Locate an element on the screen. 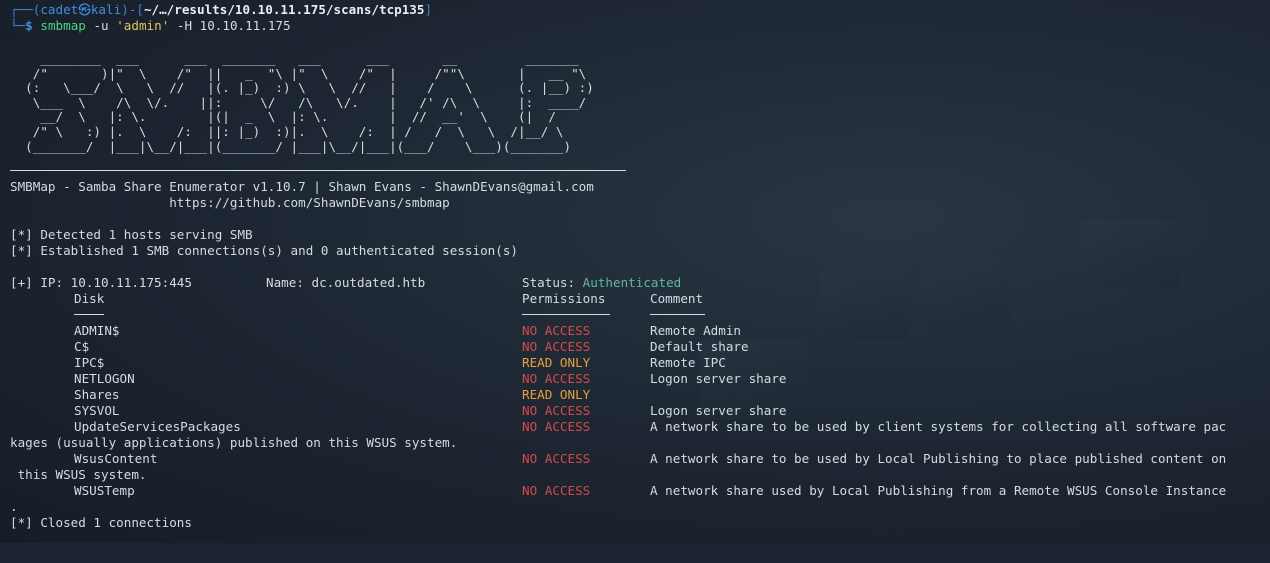  column-rules is located at coordinates (640, 315).